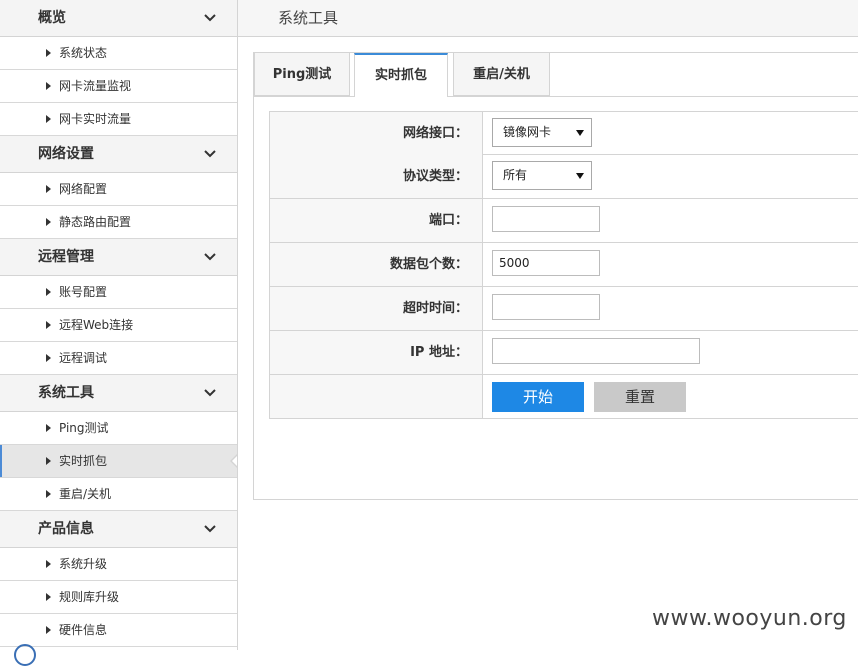 Image resolution: width=858 pixels, height=666 pixels. I want to click on sidebar-item-label: 网卡实时流量, so click(95, 119).